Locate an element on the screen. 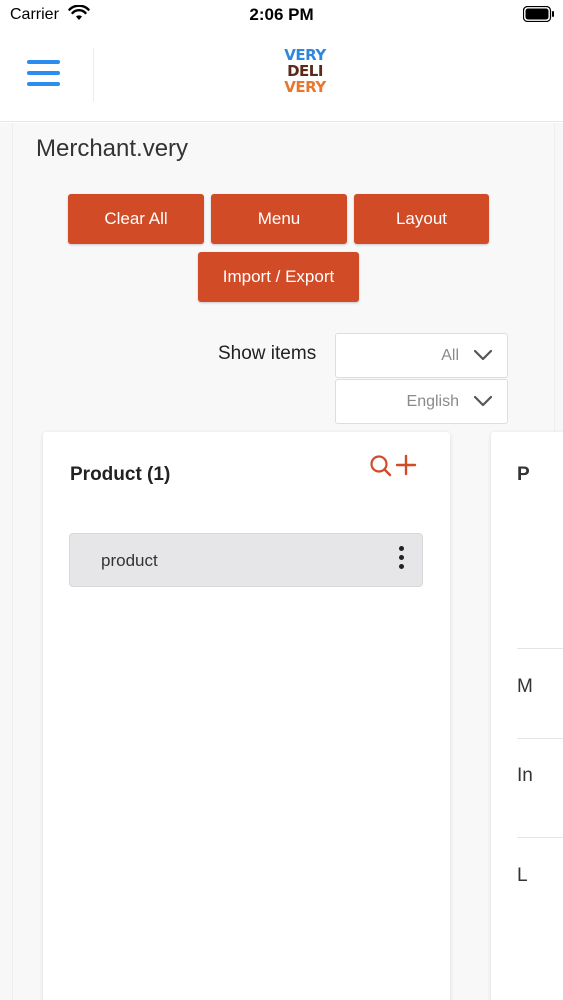  layout-button: Layout is located at coordinates (421, 219).